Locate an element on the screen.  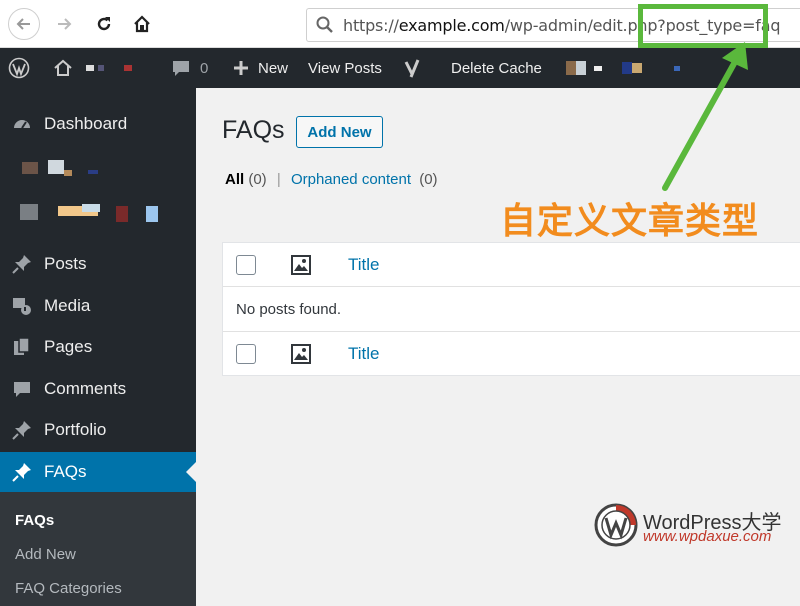
menu-dashboard-label: Dashboard is located at coordinates (86, 123).